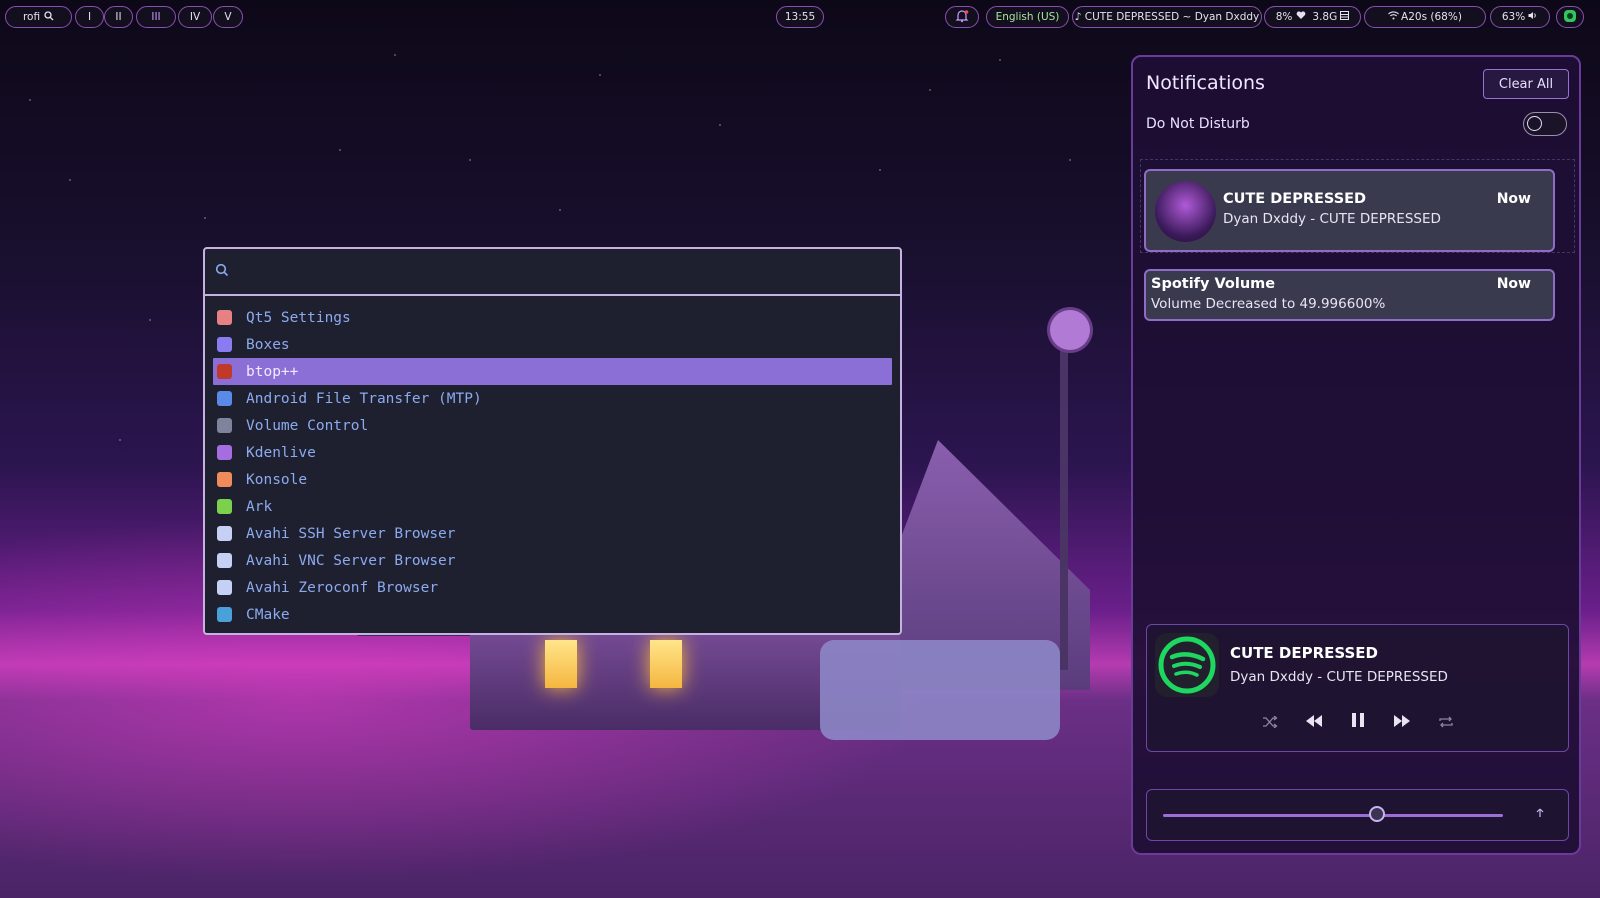 The height and width of the screenshot is (898, 1600). What do you see at coordinates (552, 506) in the screenshot?
I see `rofi-app-item: Ark` at bounding box center [552, 506].